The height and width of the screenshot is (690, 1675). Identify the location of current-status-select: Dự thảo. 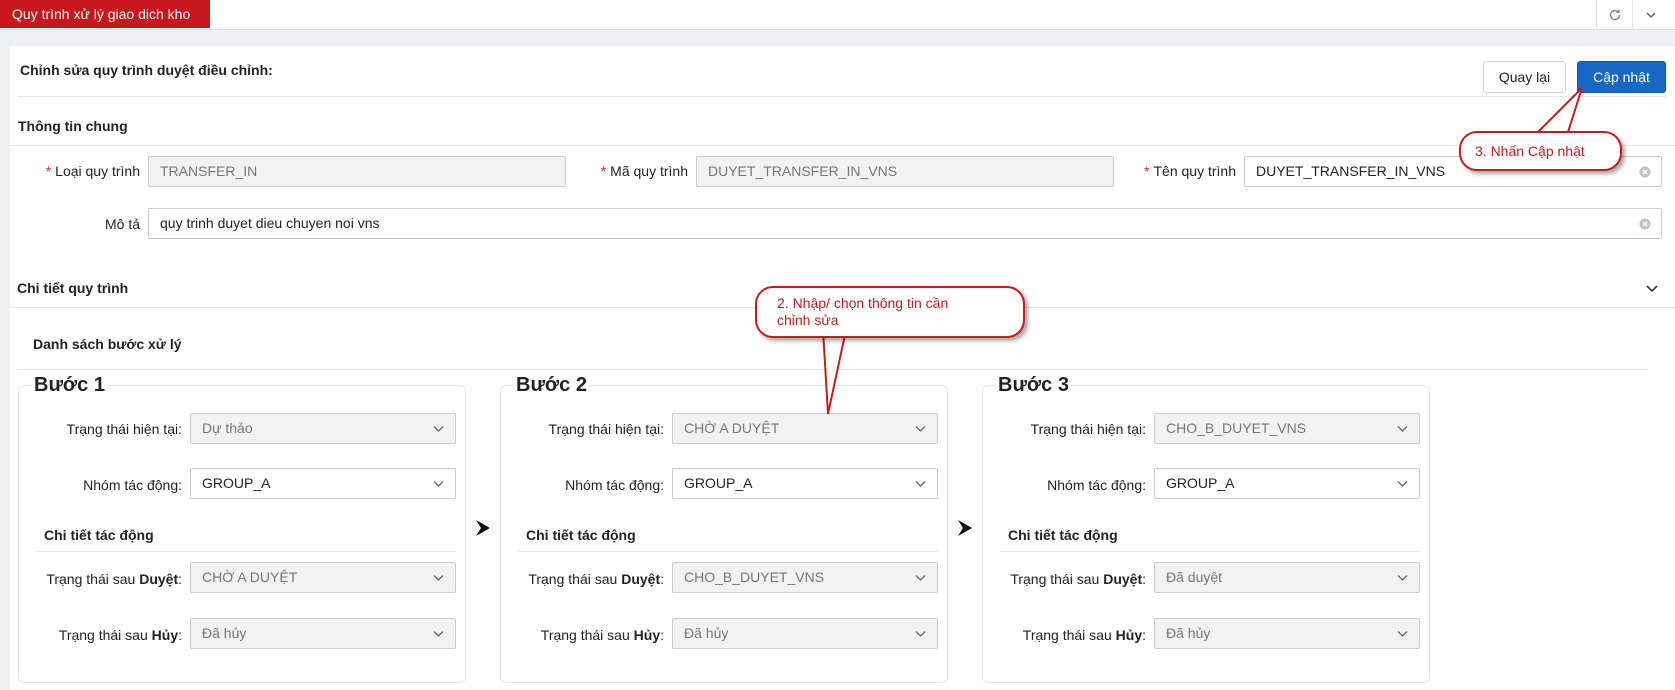
(323, 428).